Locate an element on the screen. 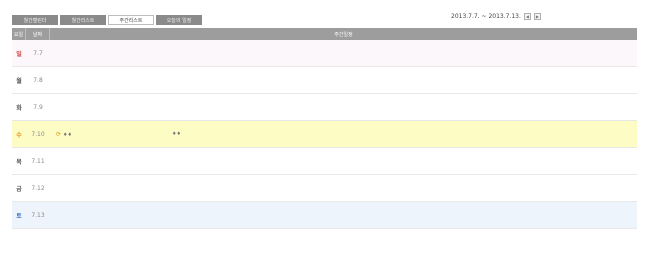 The image size is (650, 253). date-cell: 7.9 is located at coordinates (38, 107).